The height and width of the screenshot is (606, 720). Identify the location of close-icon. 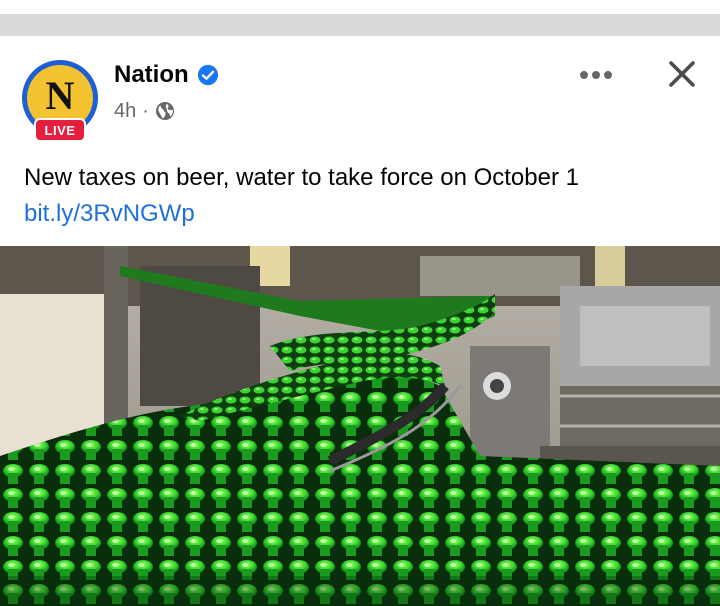
(682, 74).